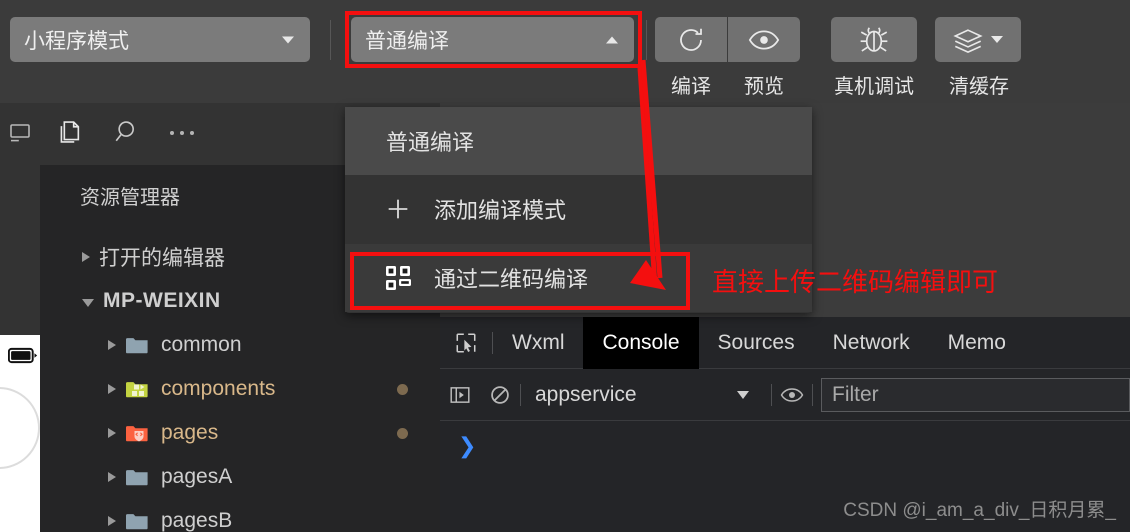  Describe the element at coordinates (467, 445) in the screenshot. I see `console-prompt-icon: ❯` at that location.